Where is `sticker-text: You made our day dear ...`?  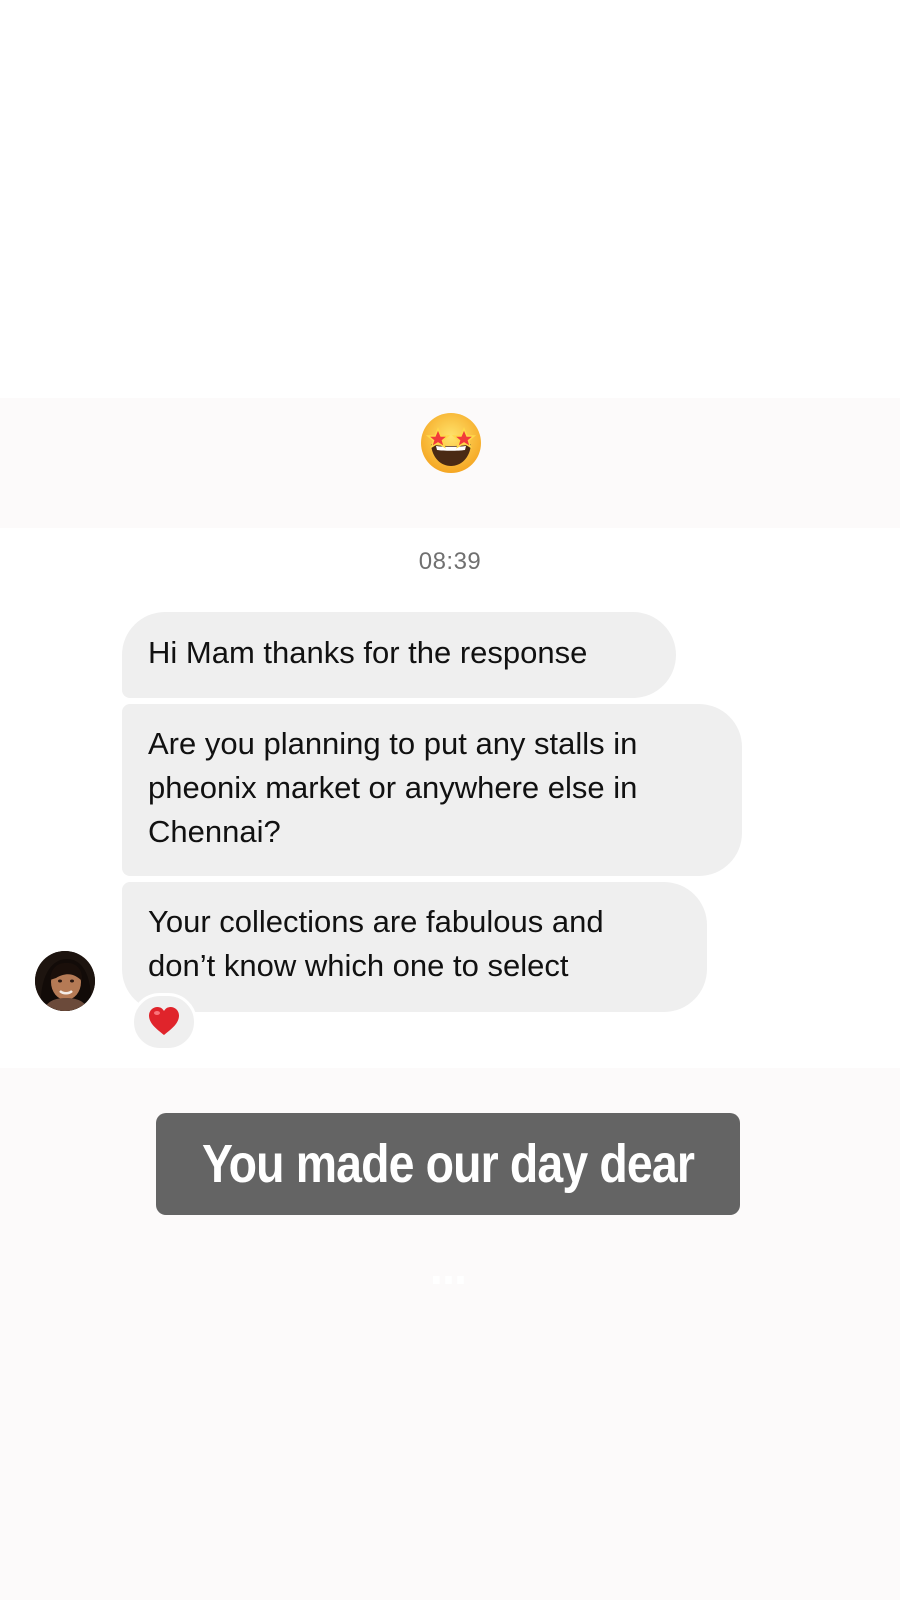
sticker-text: You made our day dear ... is located at coordinates (448, 1215).